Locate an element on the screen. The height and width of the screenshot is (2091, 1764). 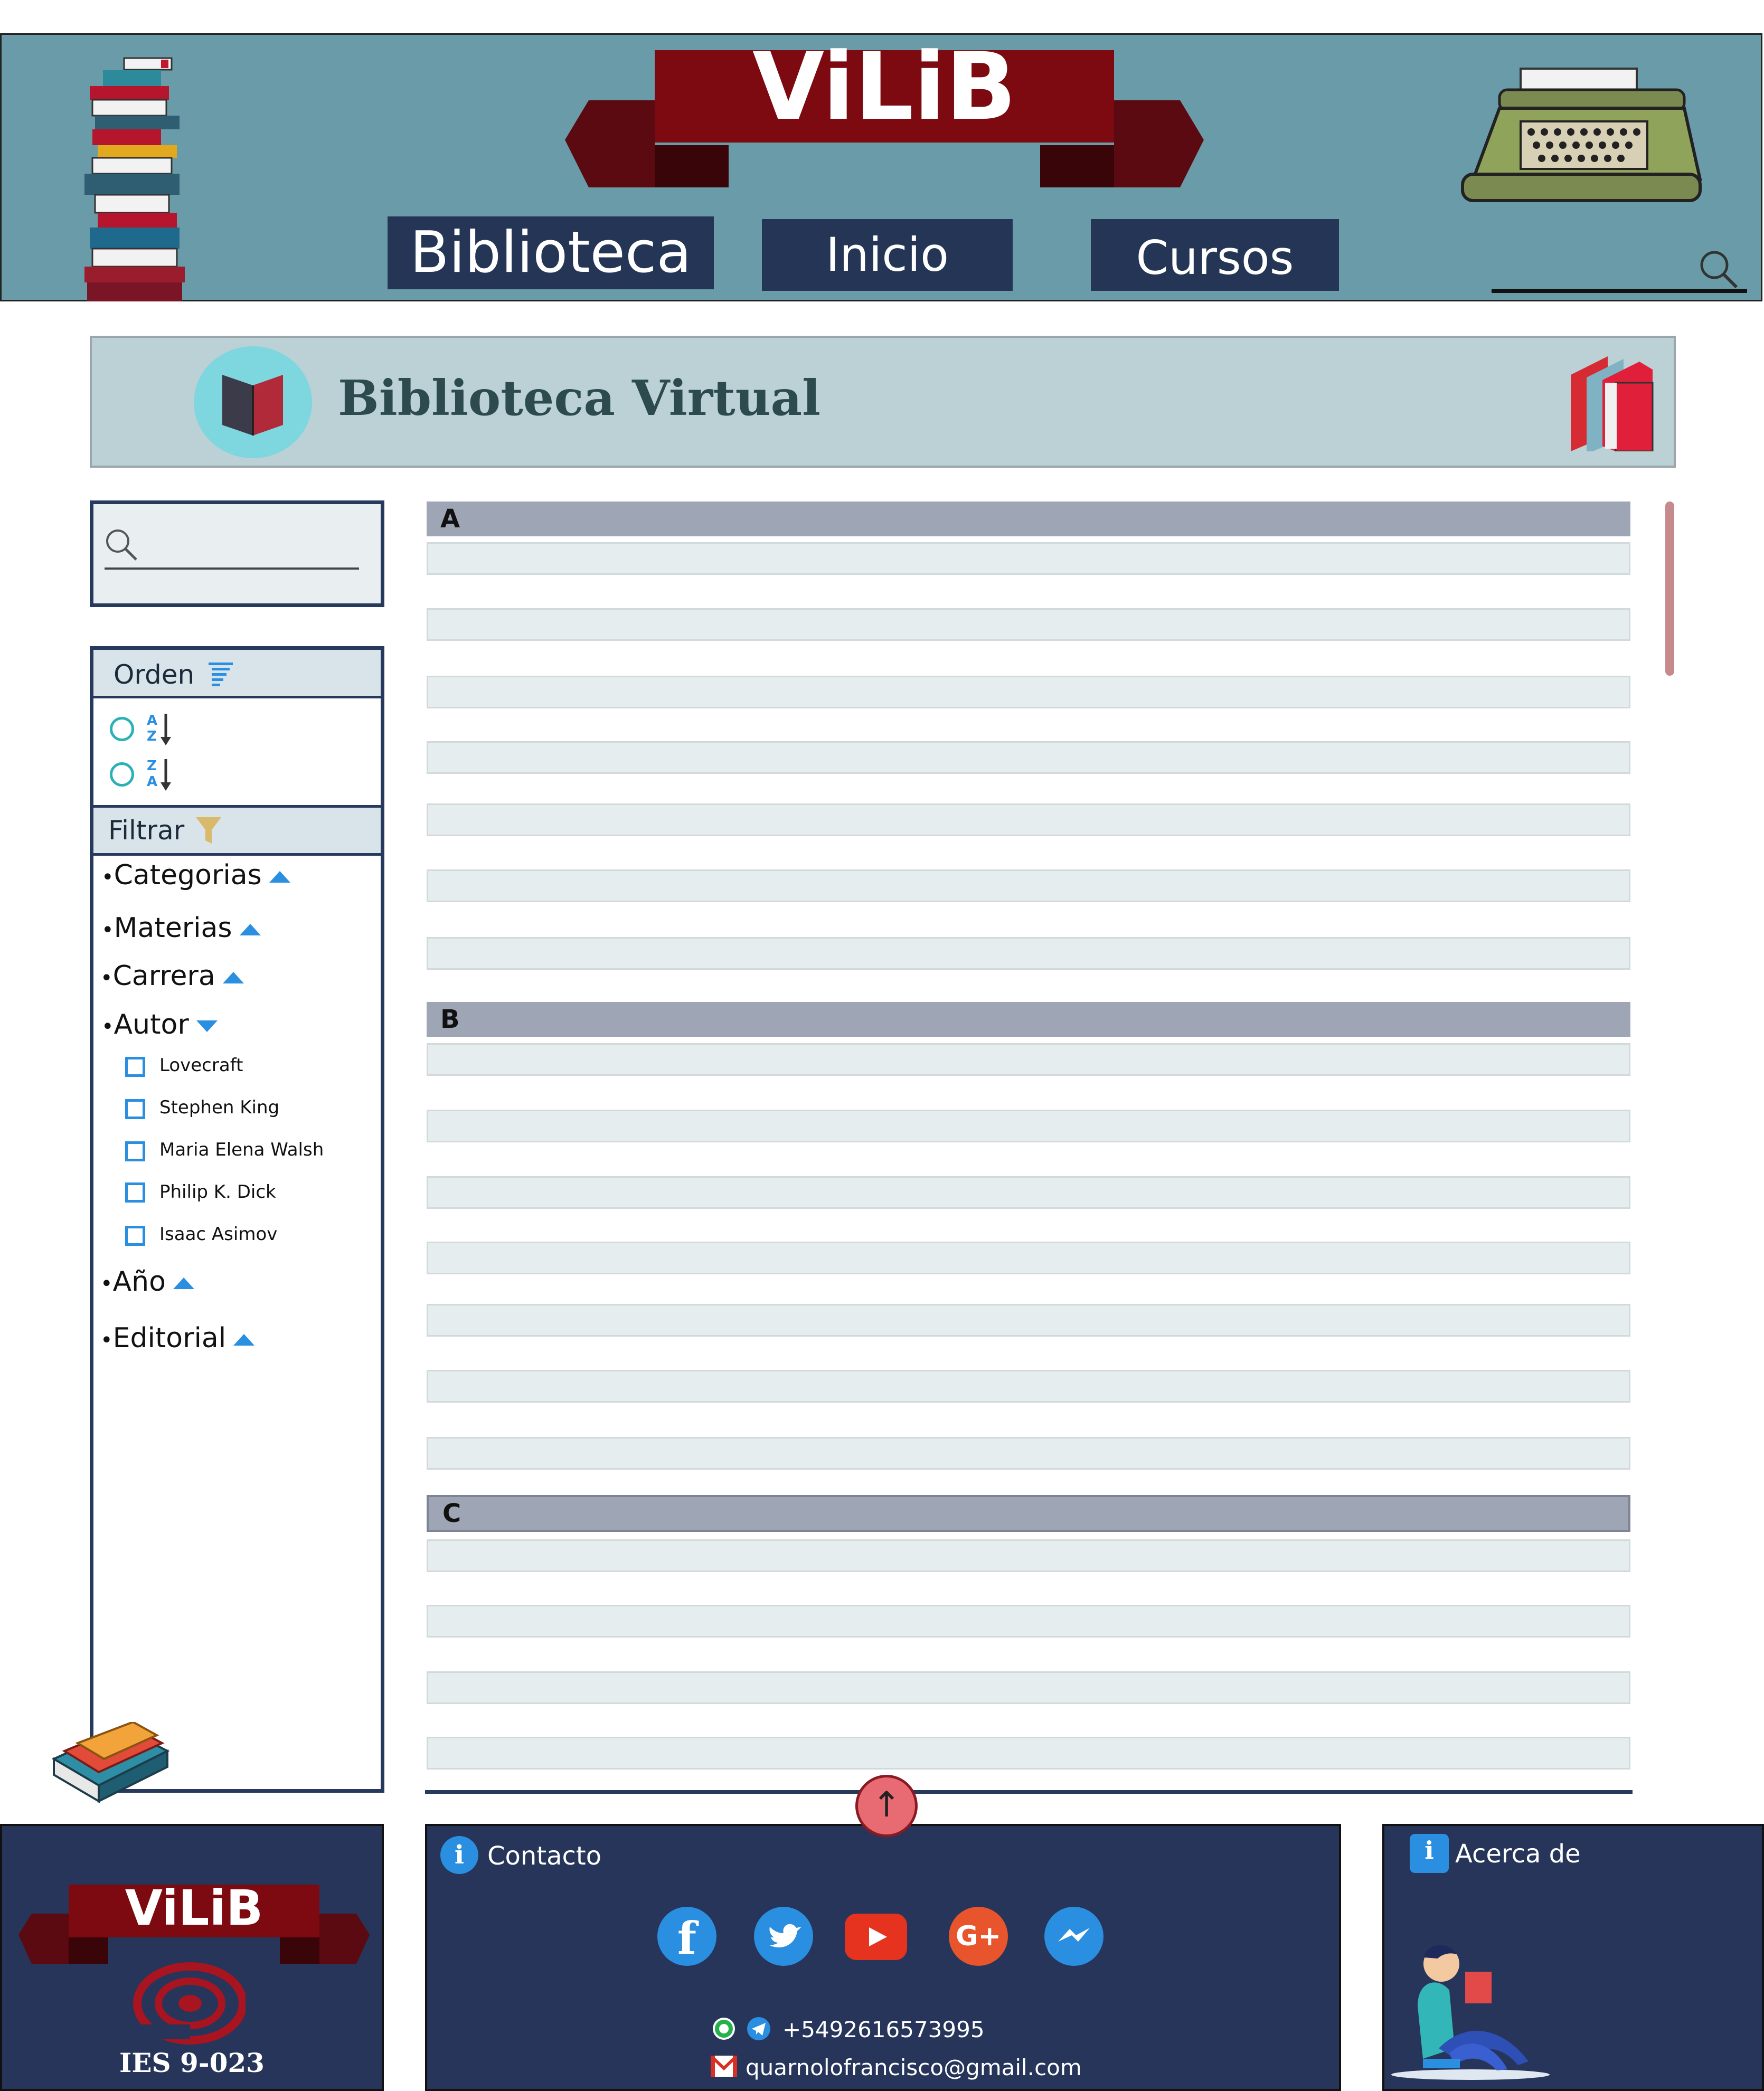
filter-autor: •Autor is located at coordinates (159, 1024).